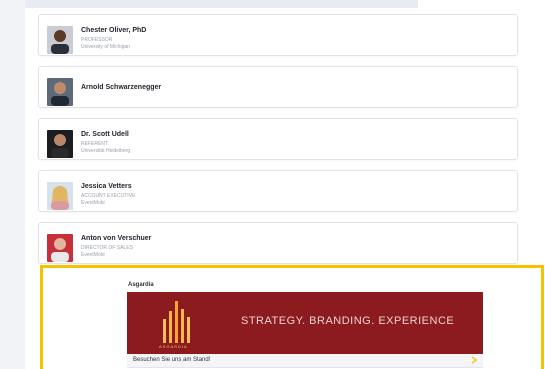 This screenshot has height=369, width=545. What do you see at coordinates (94, 144) in the screenshot?
I see `speaker-title: REFERENT` at bounding box center [94, 144].